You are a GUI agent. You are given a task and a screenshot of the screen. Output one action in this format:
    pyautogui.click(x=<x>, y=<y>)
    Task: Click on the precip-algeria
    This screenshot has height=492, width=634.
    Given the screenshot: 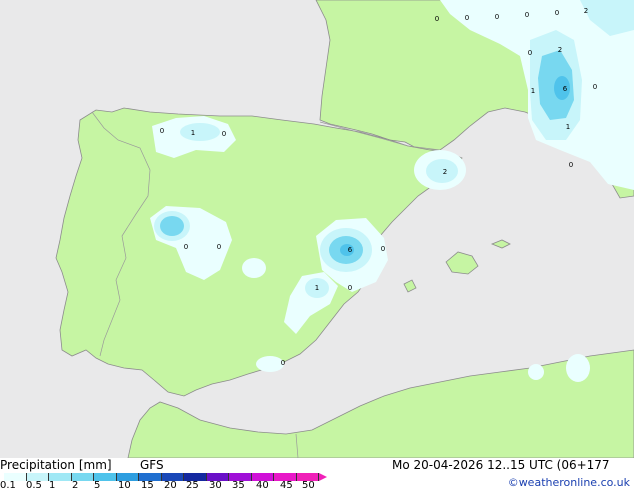 What is the action you would take?
    pyautogui.click(x=578, y=368)
    